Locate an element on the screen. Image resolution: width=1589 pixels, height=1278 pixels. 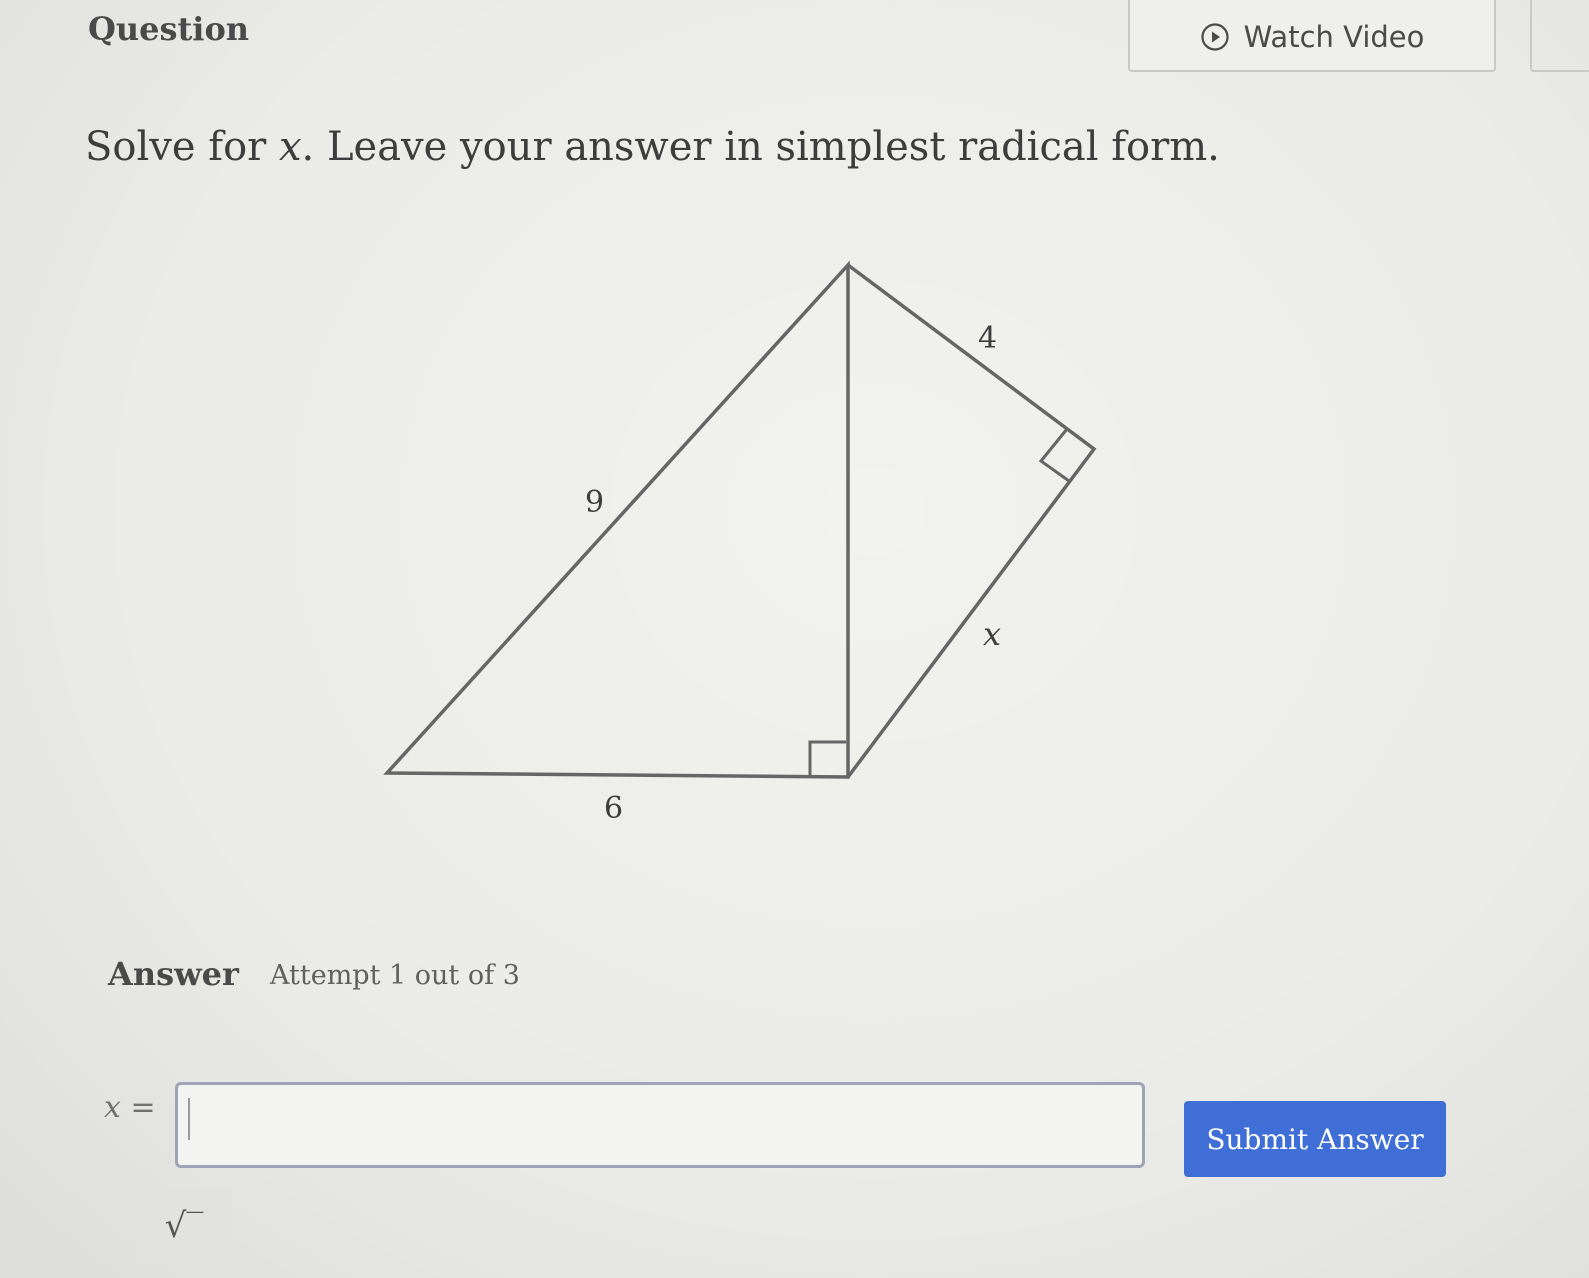
label-x: x is located at coordinates (992, 634).